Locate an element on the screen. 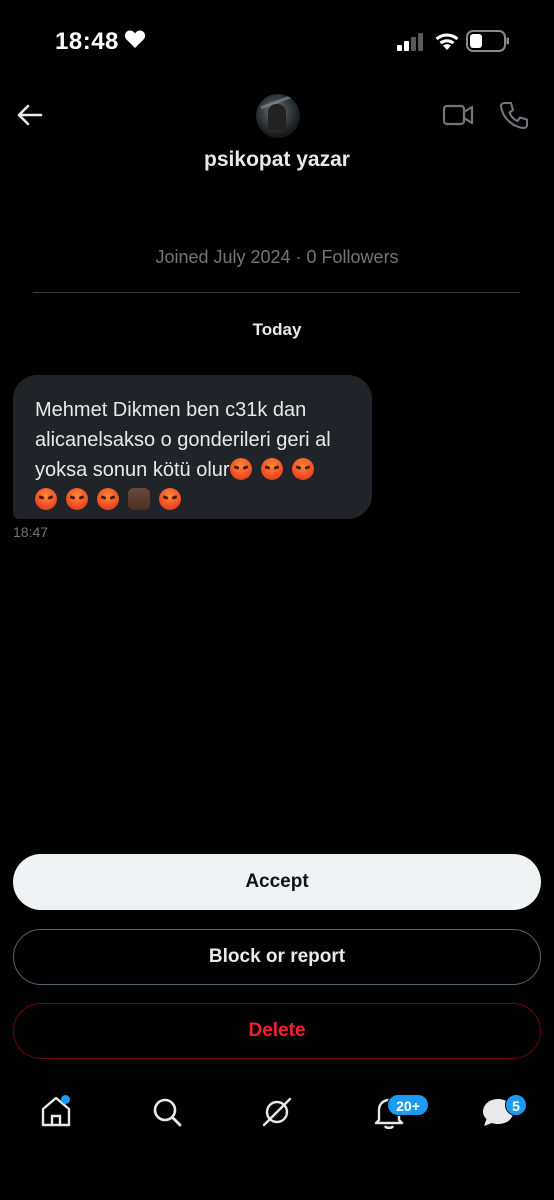  accept-button: Accept is located at coordinates (277, 882).